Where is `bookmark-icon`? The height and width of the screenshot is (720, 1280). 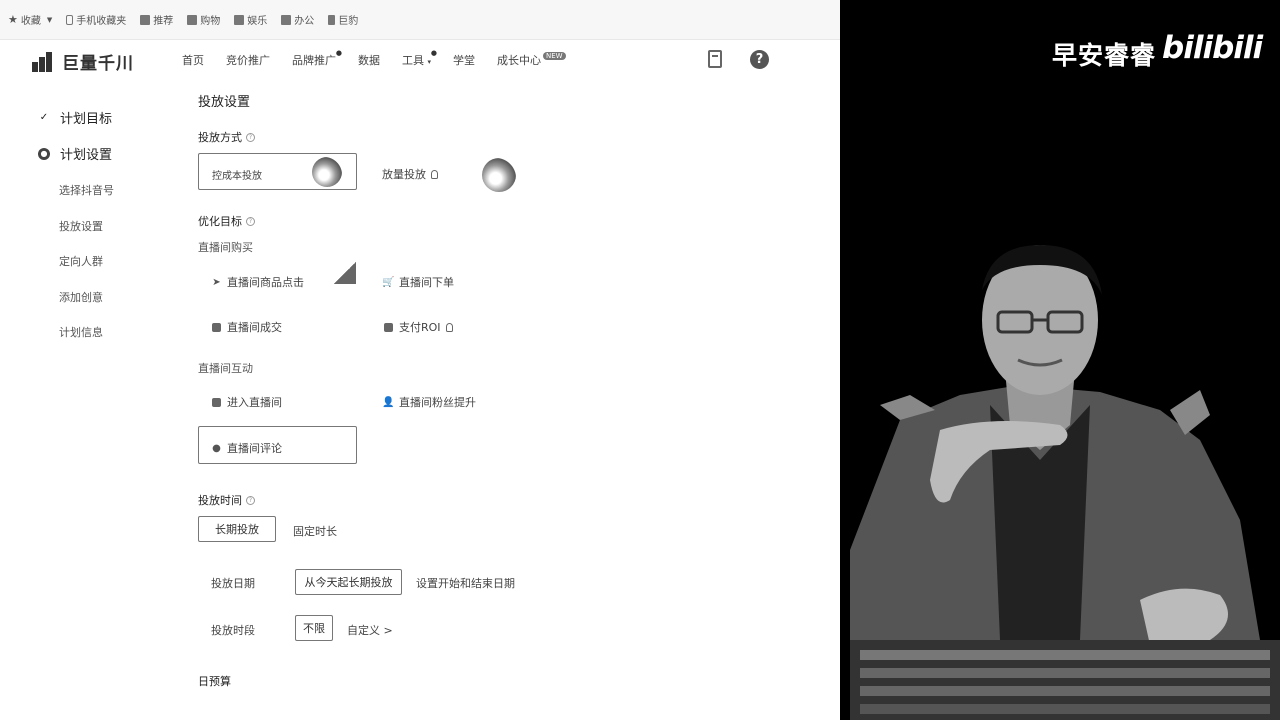
bookmark-icon is located at coordinates (332, 19).